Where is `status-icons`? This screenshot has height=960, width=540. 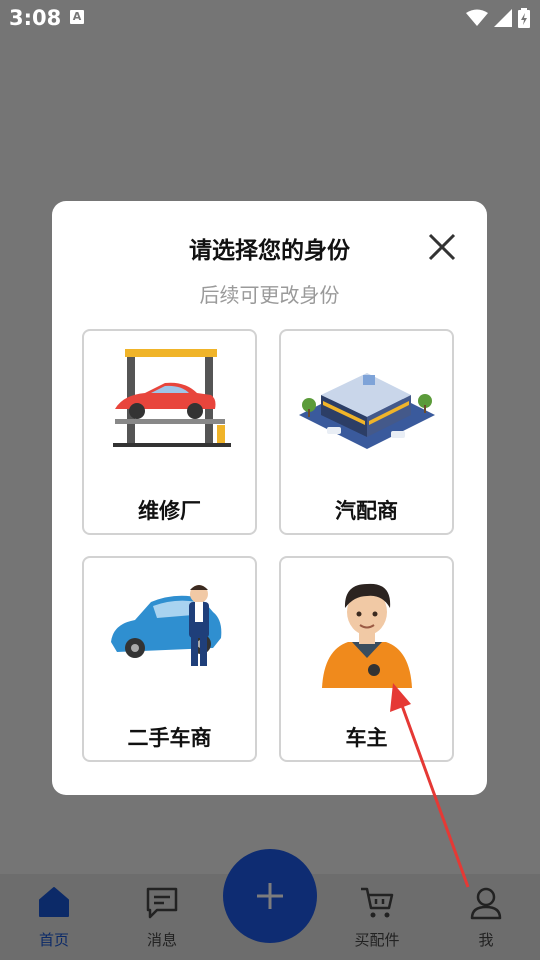 status-icons is located at coordinates (498, 18).